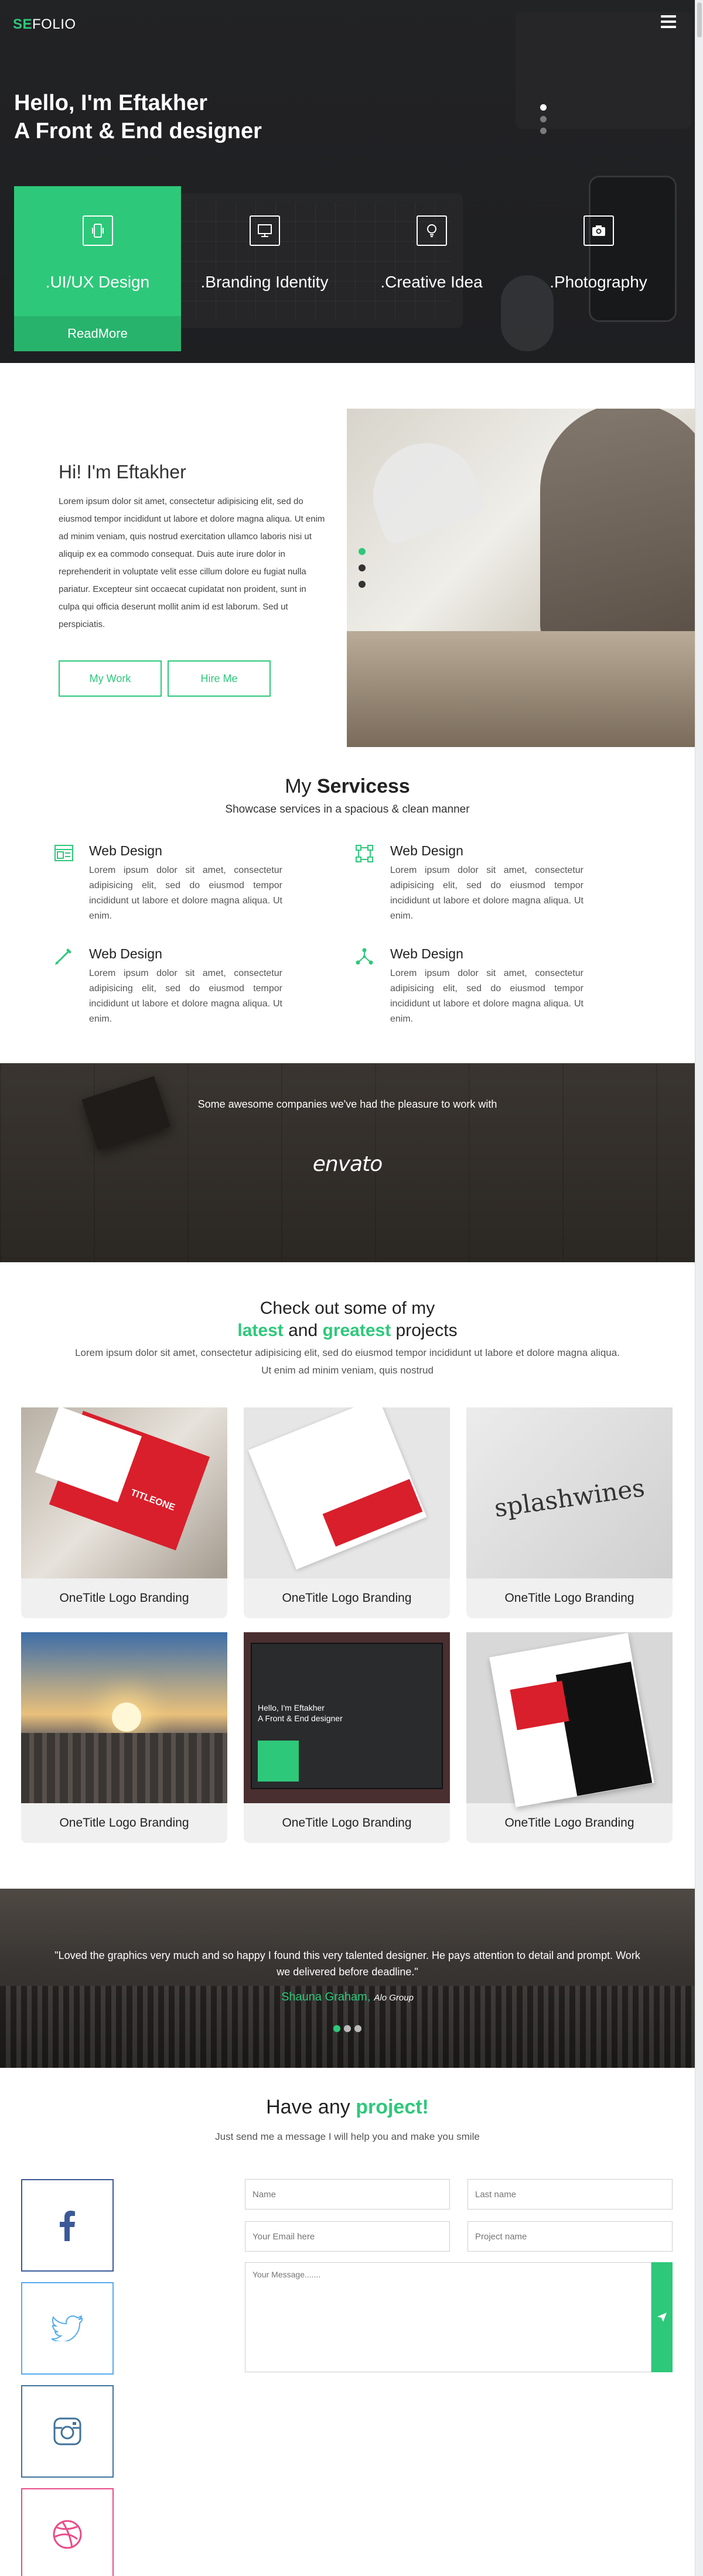 The image size is (703, 2576). What do you see at coordinates (219, 678) in the screenshot?
I see `hire-me-button: Hire Me` at bounding box center [219, 678].